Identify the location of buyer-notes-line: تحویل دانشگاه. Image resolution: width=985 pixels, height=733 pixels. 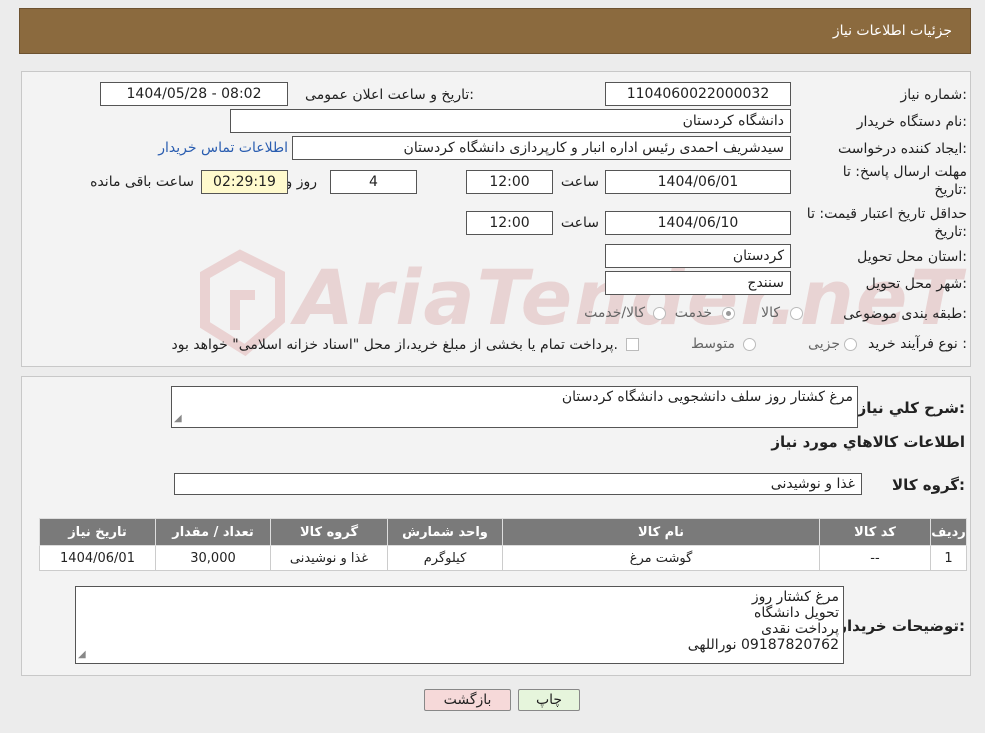
(796, 613).